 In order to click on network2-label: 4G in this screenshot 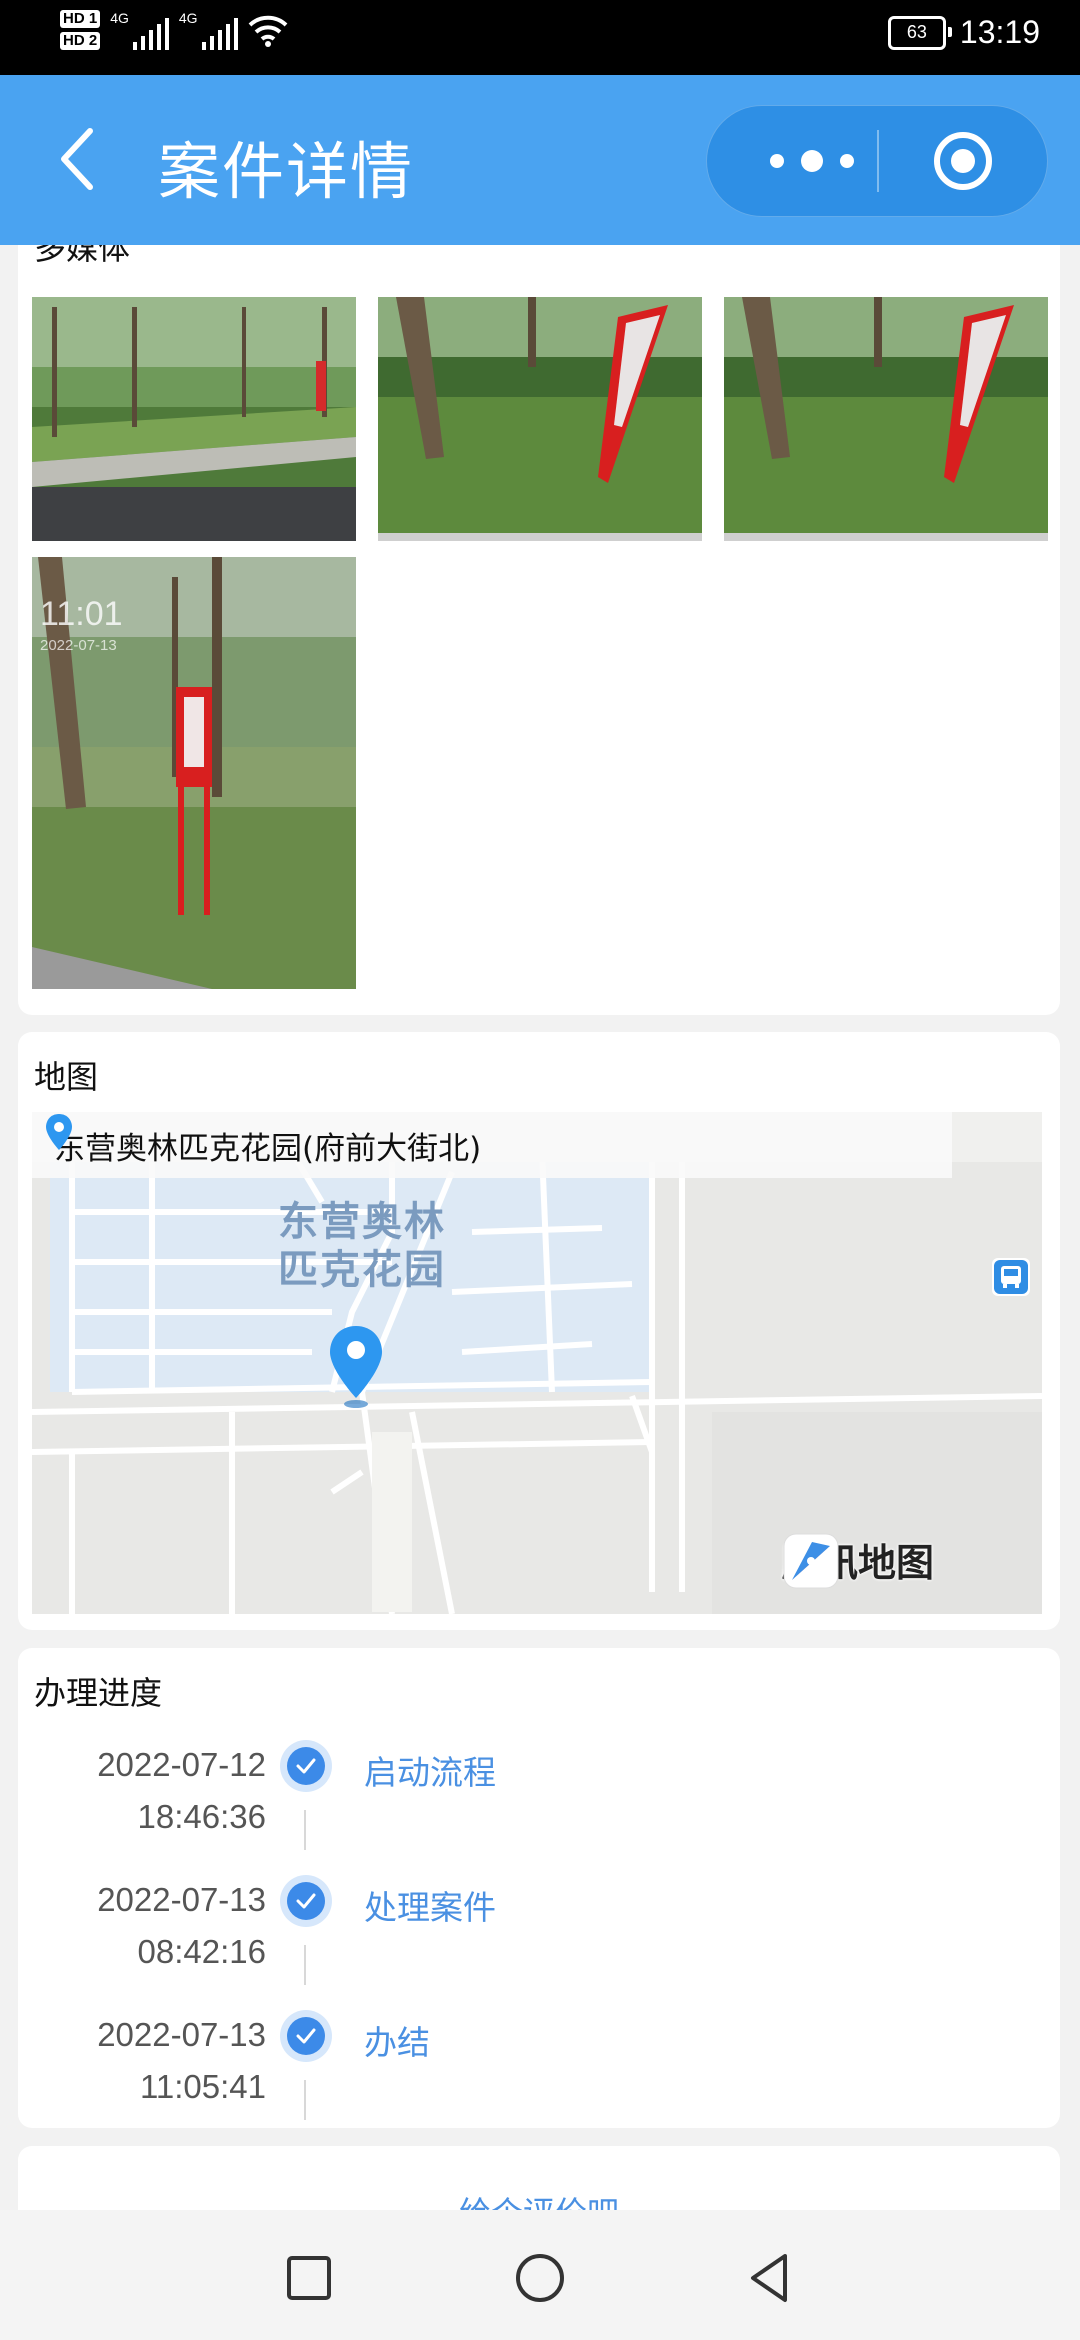, I will do `click(188, 18)`.